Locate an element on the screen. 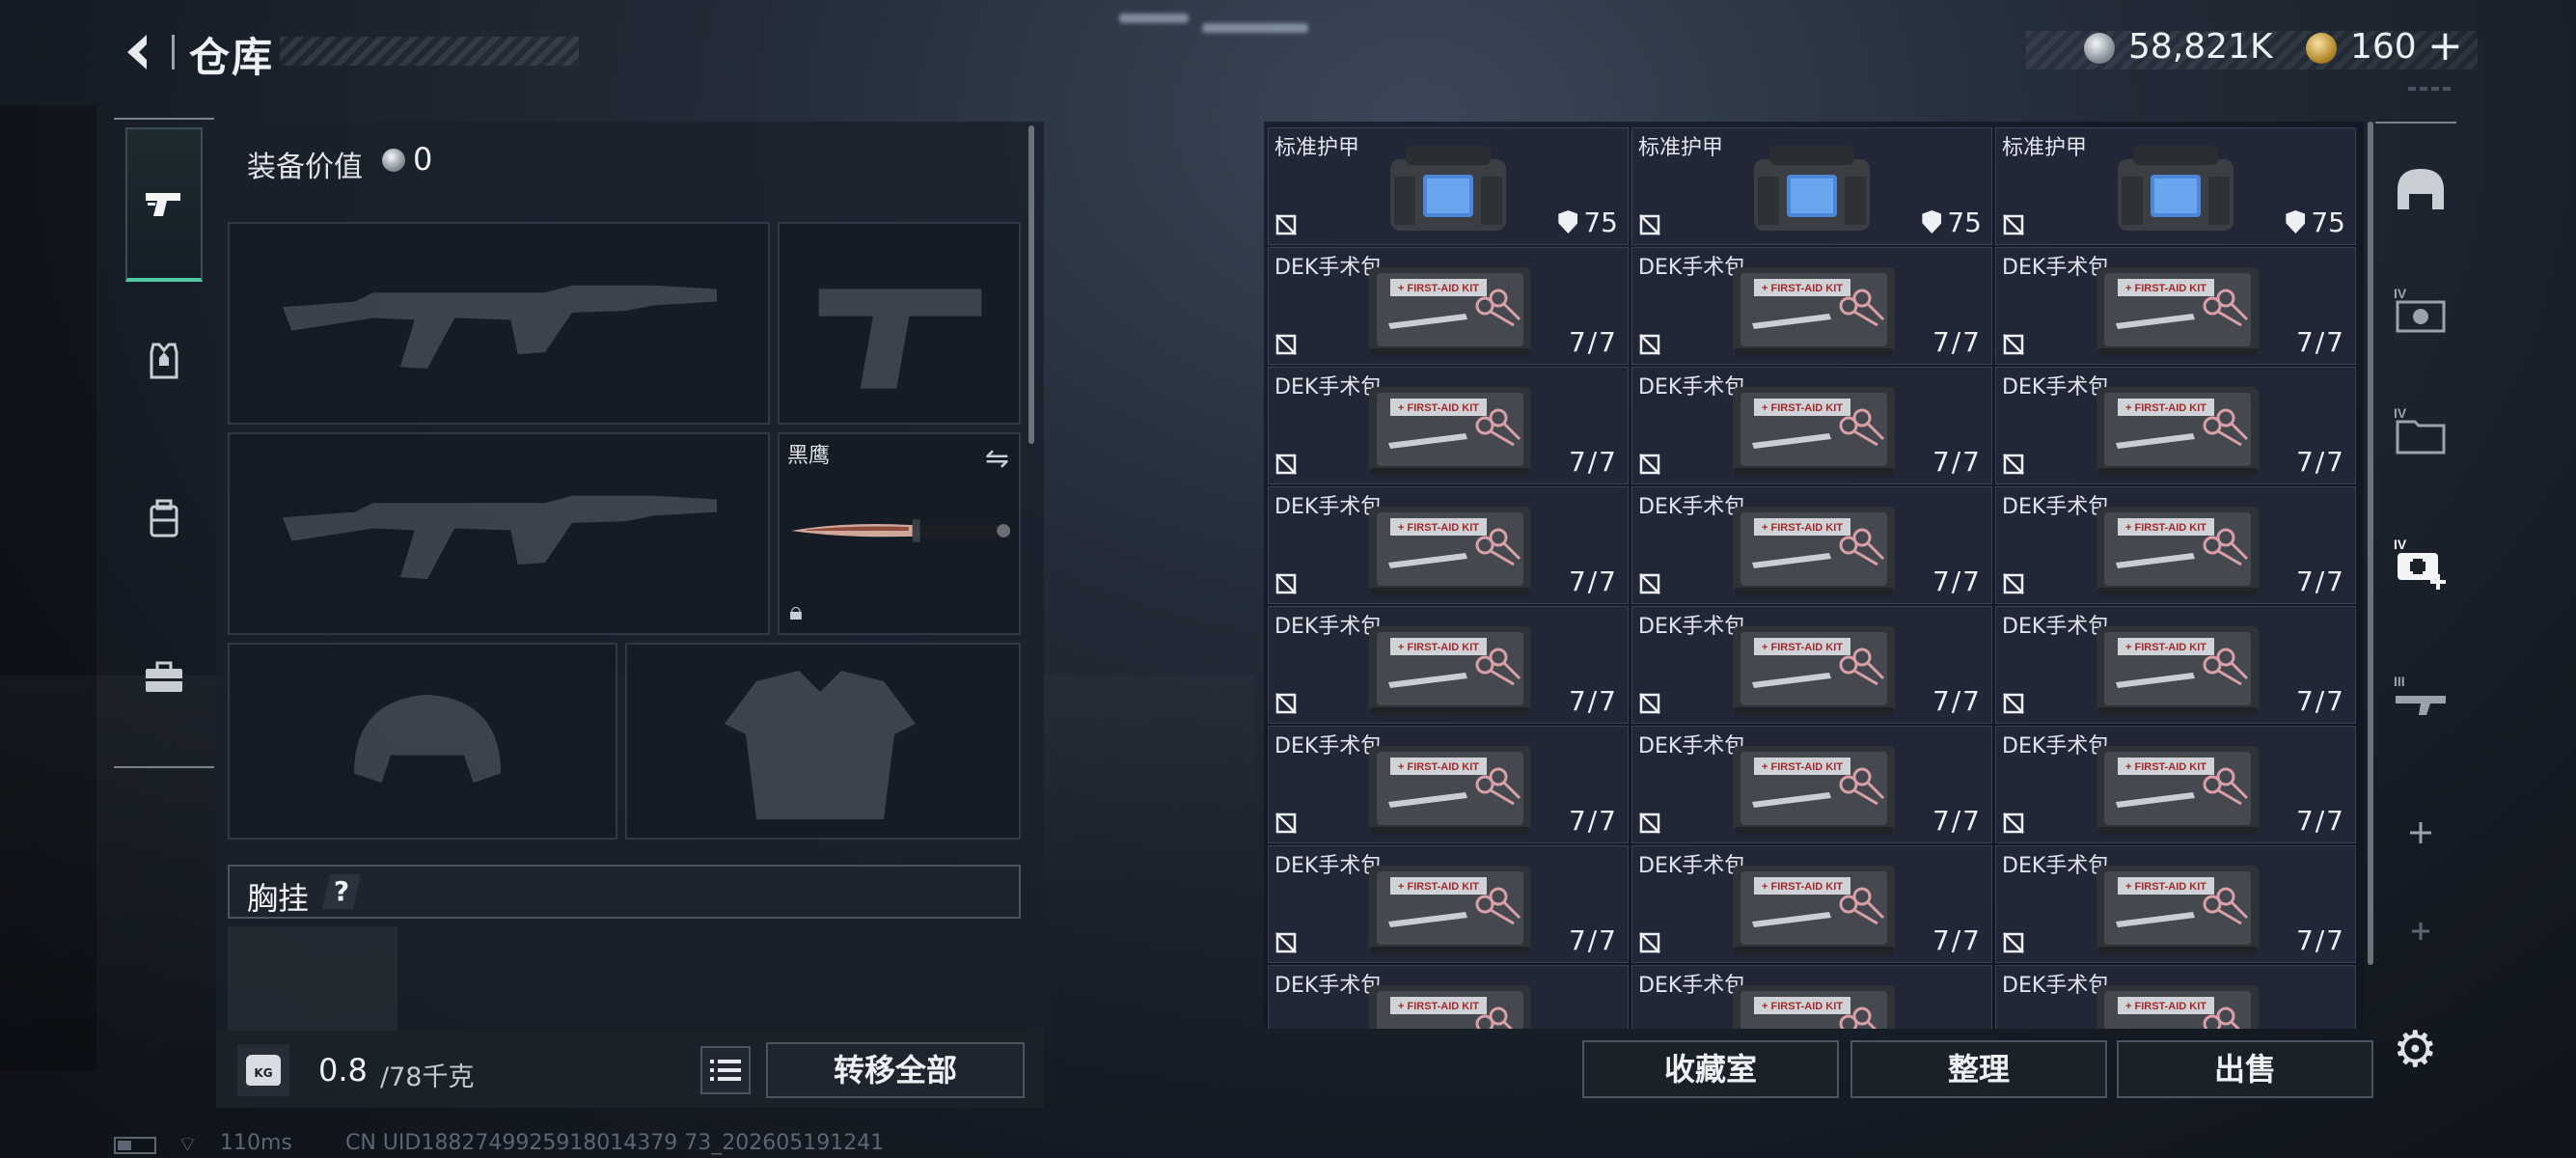 This screenshot has width=2576, height=1158. backpack-tab is located at coordinates (164, 519).